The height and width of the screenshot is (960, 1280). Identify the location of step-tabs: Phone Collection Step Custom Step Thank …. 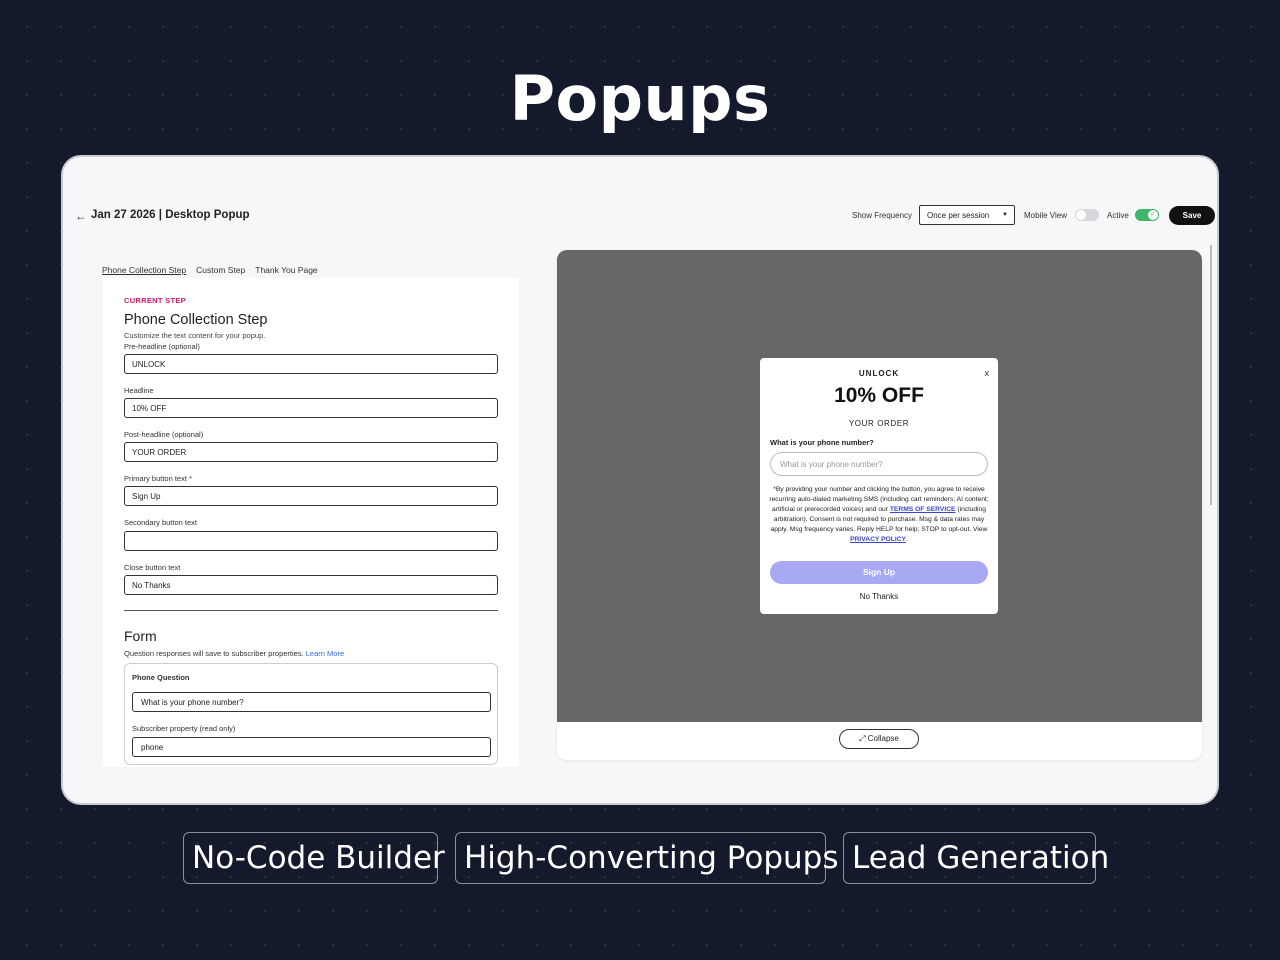
(210, 270).